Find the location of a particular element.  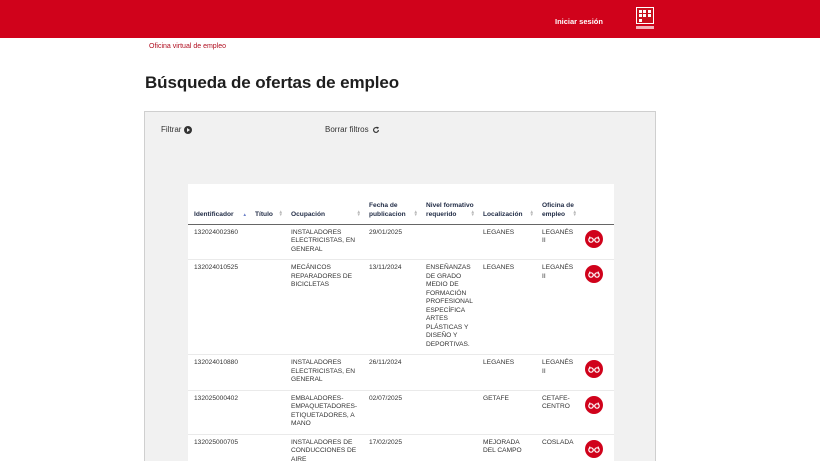

cell-oficina: Cetafe-Centro is located at coordinates (557, 412).